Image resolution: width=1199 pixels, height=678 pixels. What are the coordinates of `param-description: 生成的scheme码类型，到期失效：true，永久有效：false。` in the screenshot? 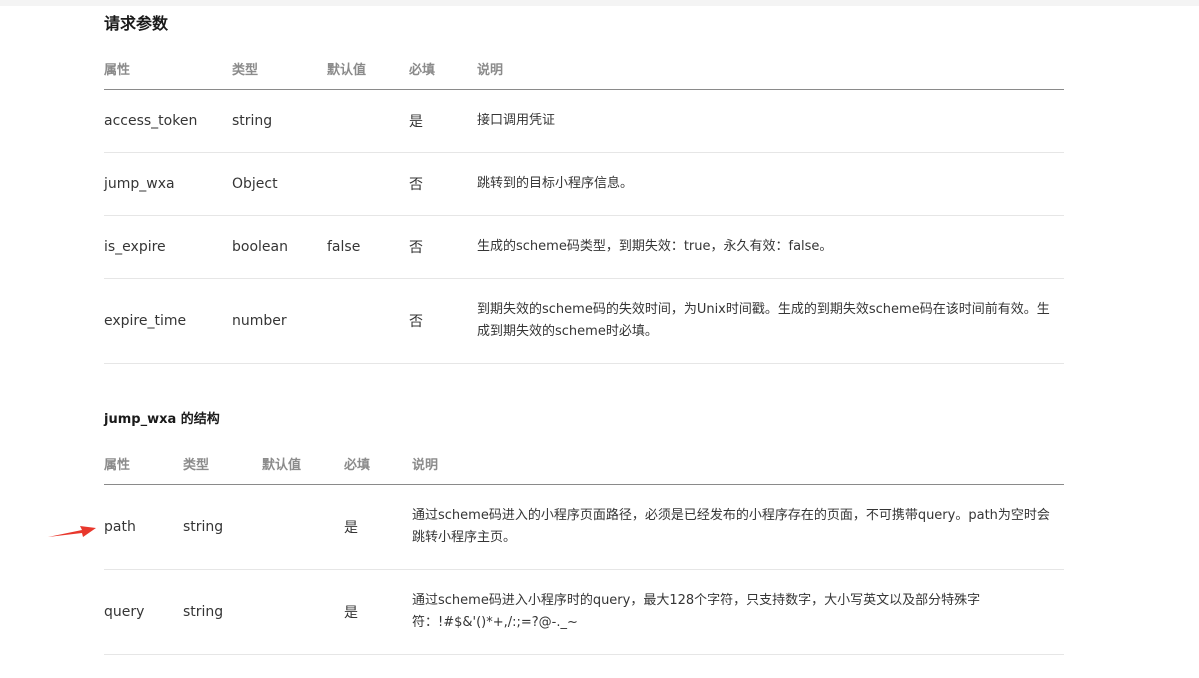 It's located at (770, 247).